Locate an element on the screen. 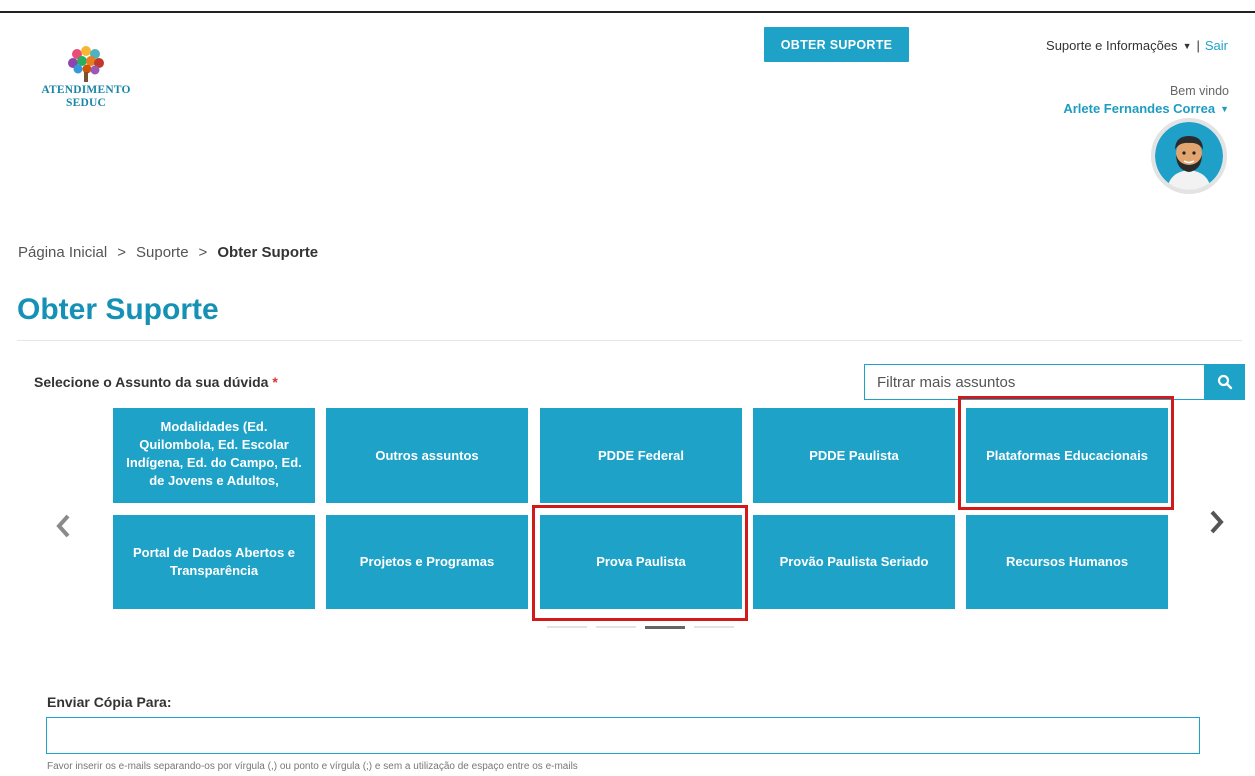 The height and width of the screenshot is (776, 1255). carousel-prev-button is located at coordinates (63, 526).